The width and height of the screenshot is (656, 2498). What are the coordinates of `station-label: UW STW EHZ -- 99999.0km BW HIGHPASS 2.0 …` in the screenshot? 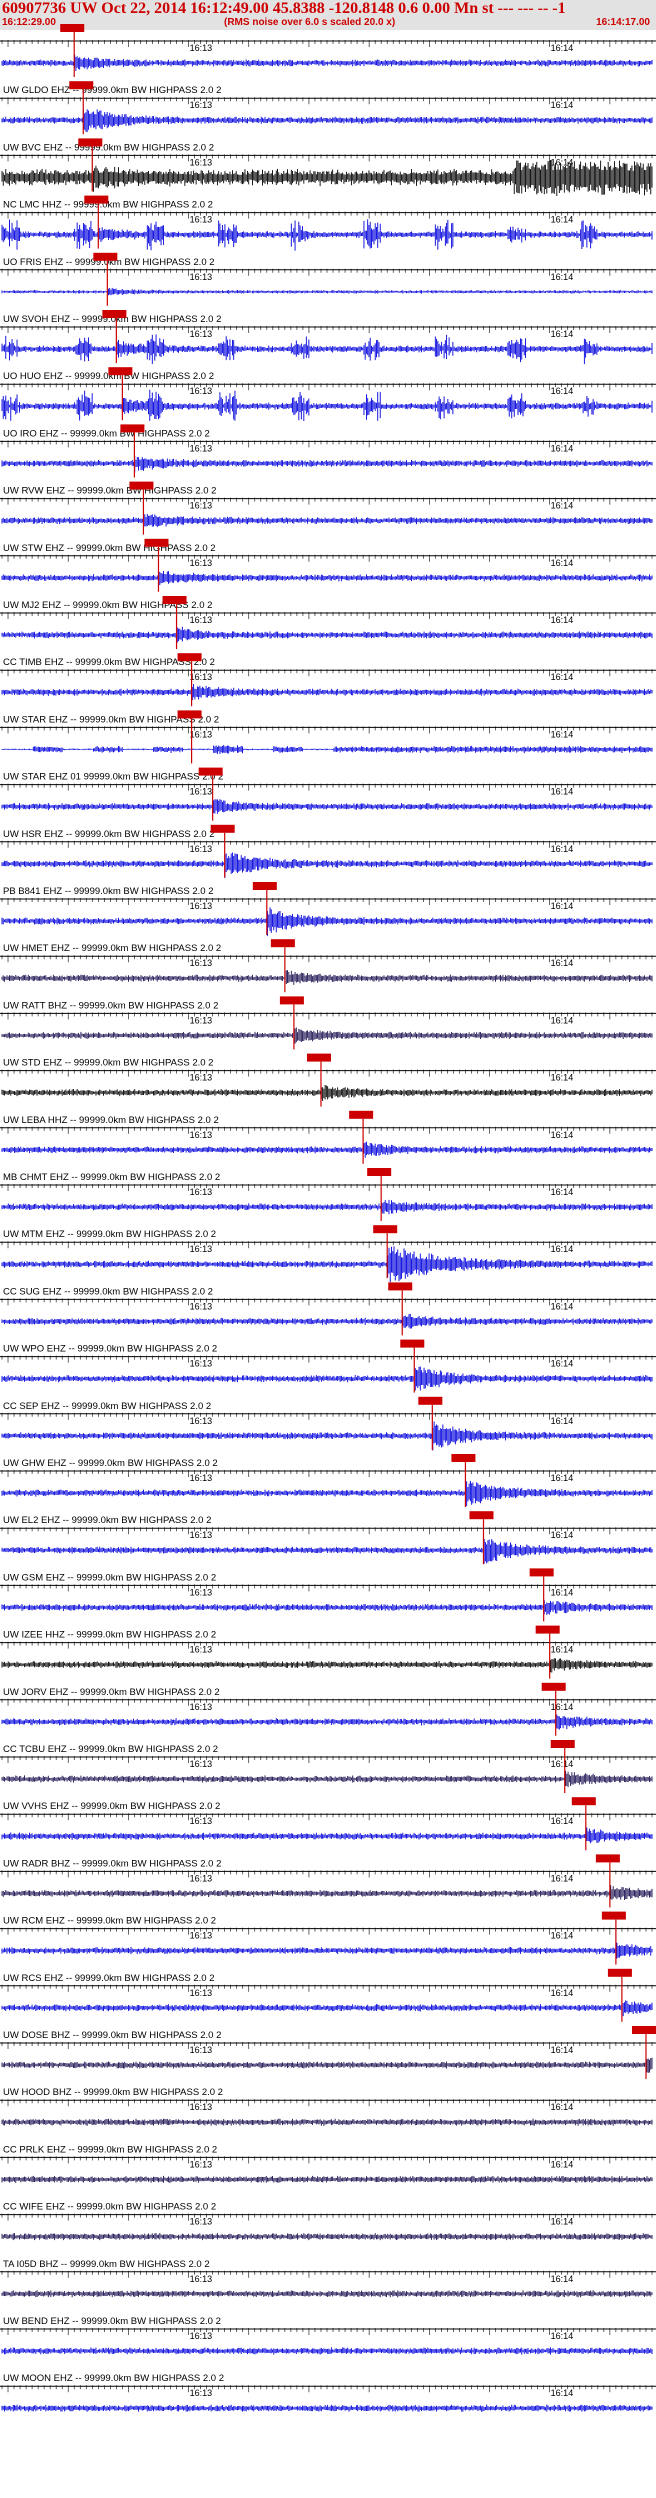 It's located at (109, 548).